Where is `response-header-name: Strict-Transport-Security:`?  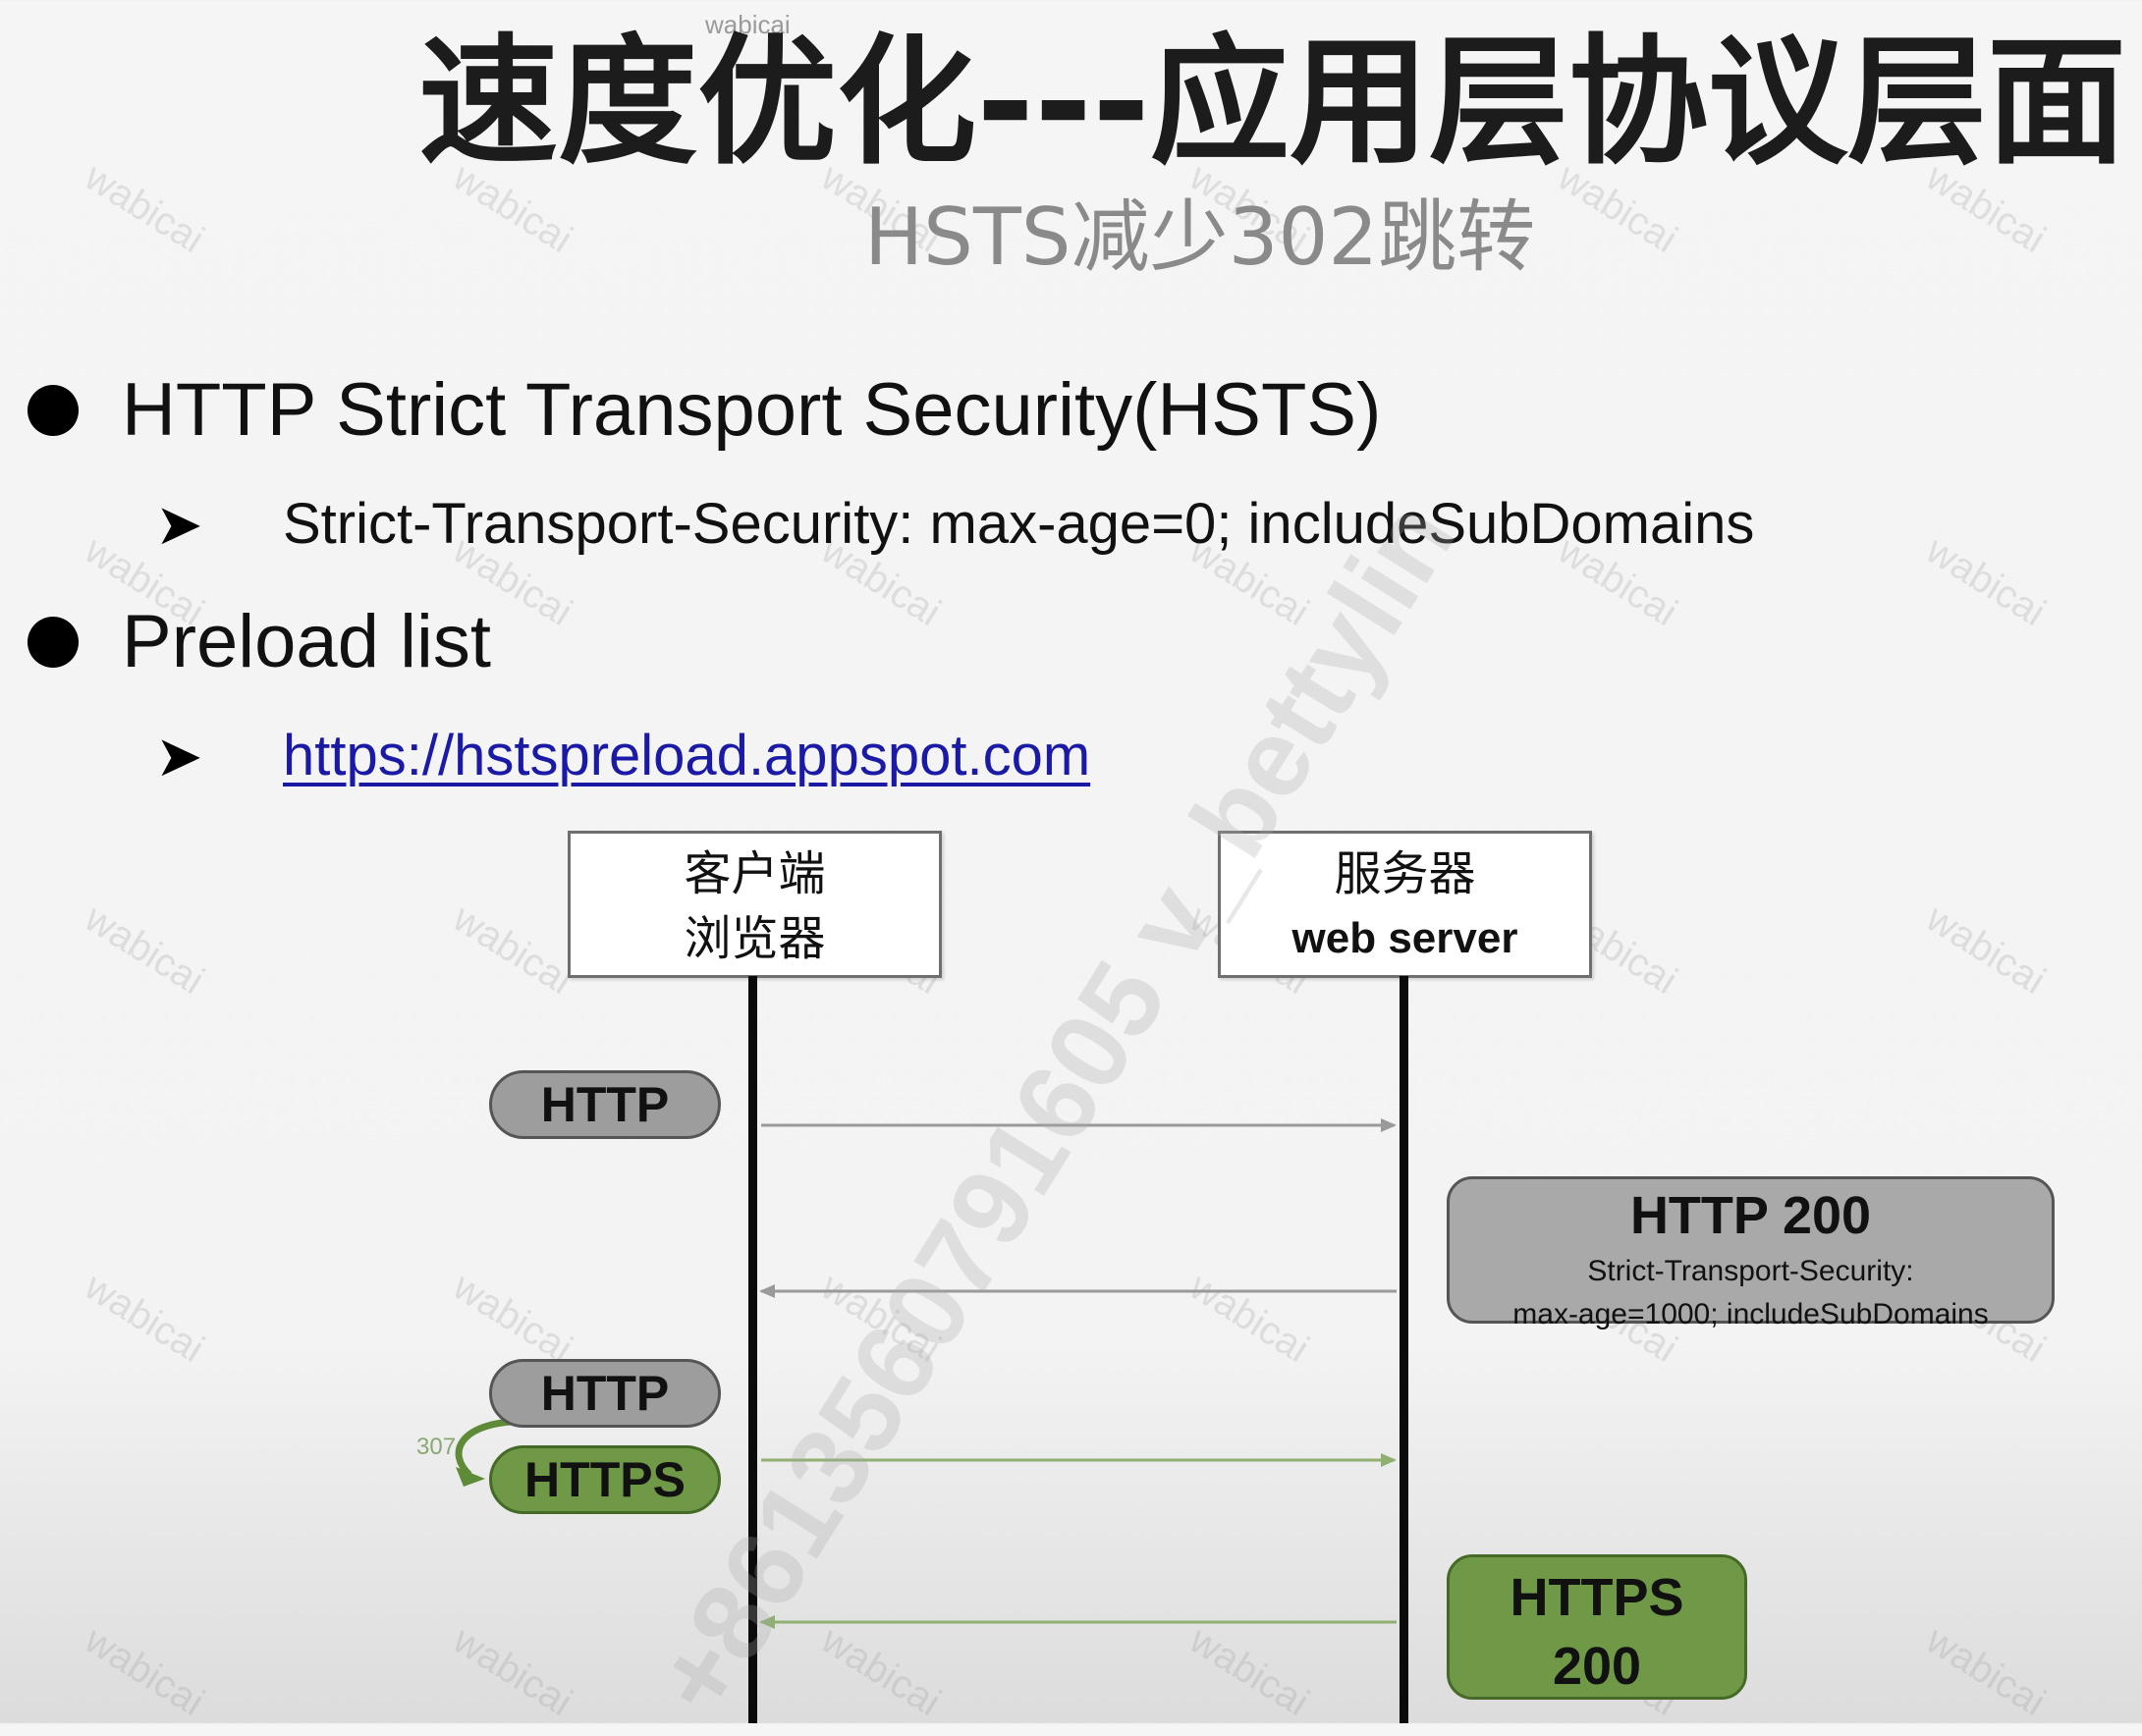
response-header-name: Strict-Transport-Security: is located at coordinates (1750, 1271).